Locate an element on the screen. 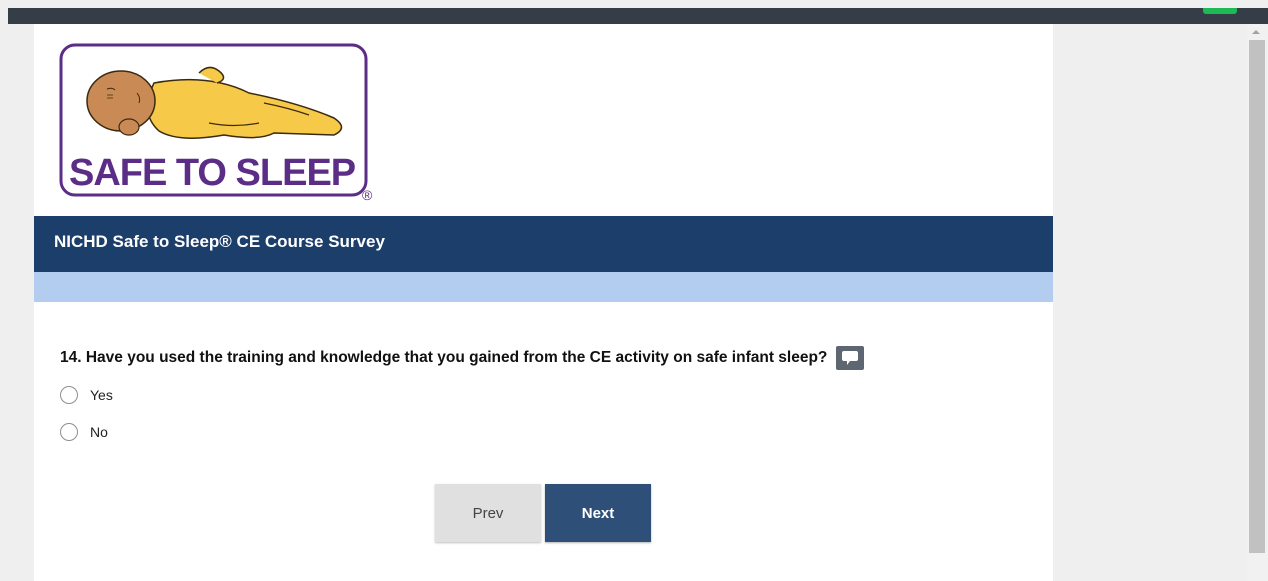  top-bar-badge is located at coordinates (1220, 11).